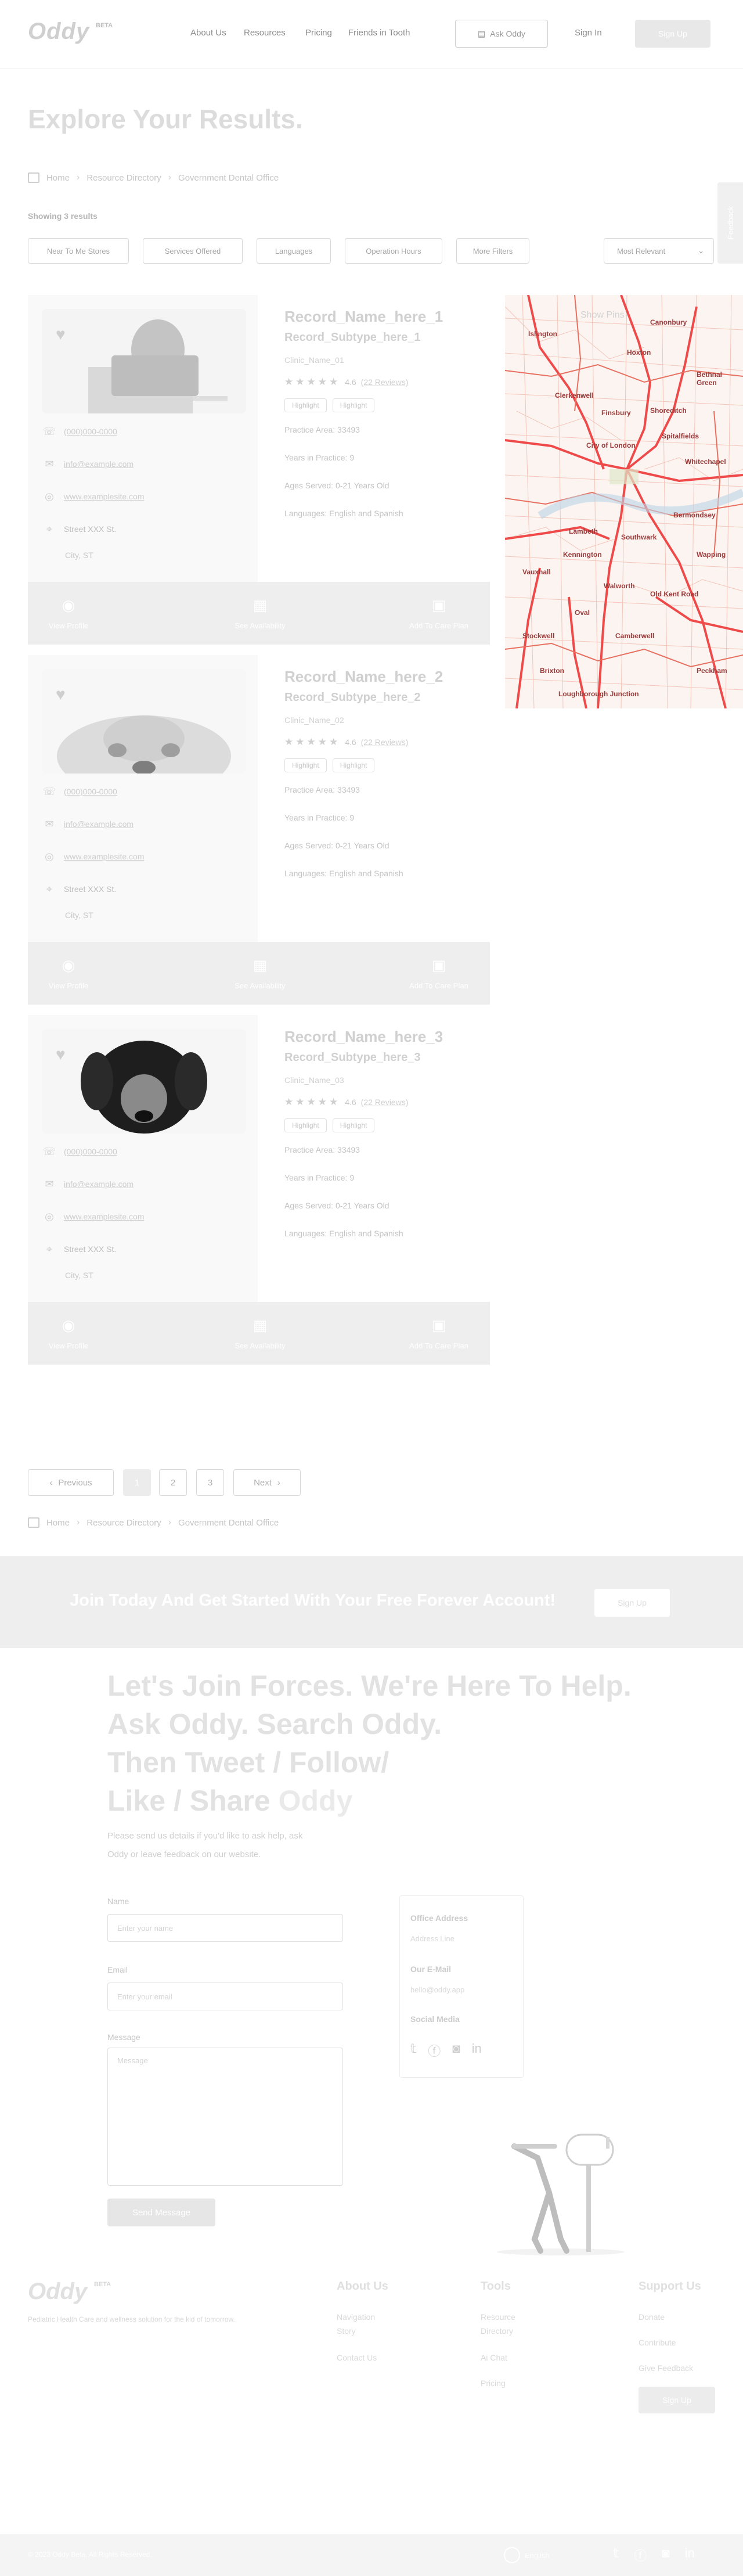 This screenshot has width=743, height=2576. What do you see at coordinates (75, 1482) in the screenshot?
I see `prev-label: Previous` at bounding box center [75, 1482].